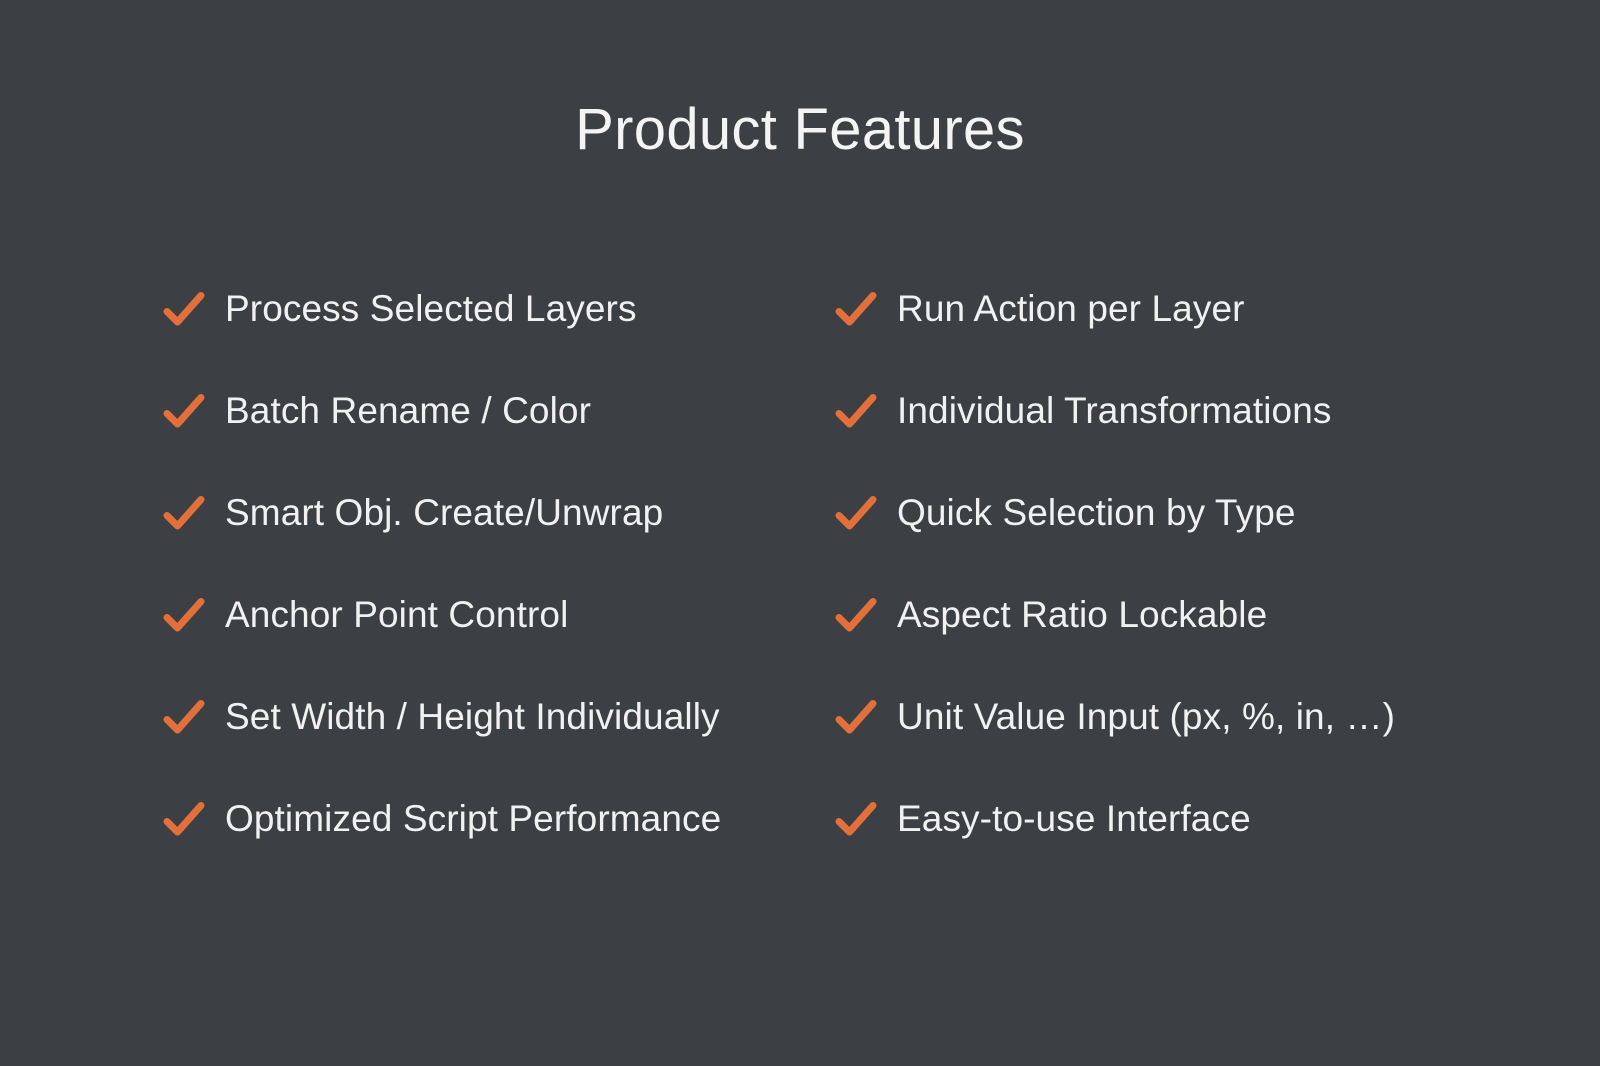 This screenshot has height=1066, width=1600. Describe the element at coordinates (444, 512) in the screenshot. I see `feature-label: Smart Obj. Create/Unwrap` at that location.